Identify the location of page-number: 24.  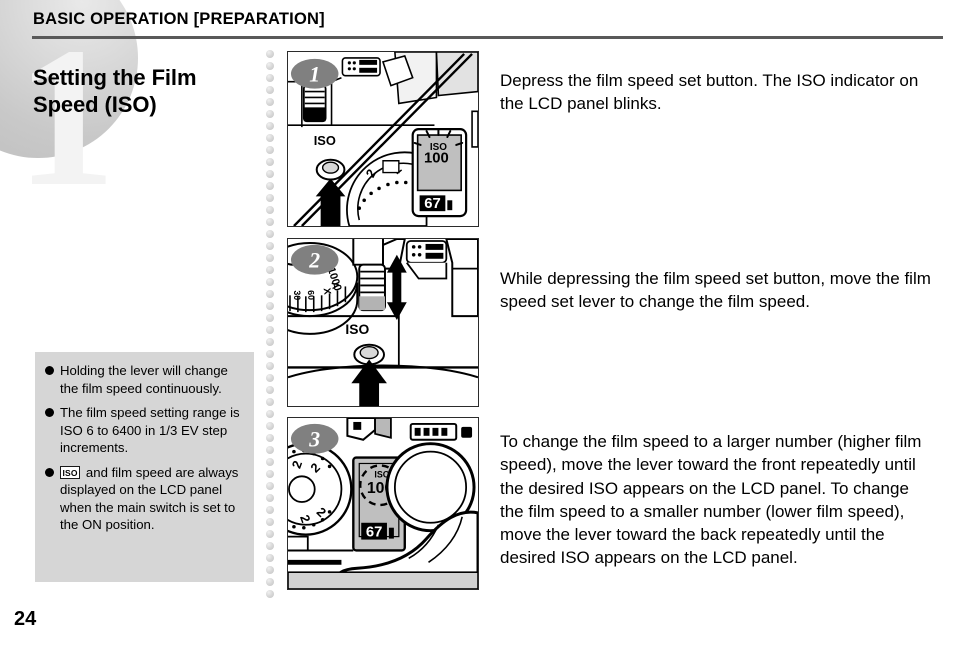
(25, 619).